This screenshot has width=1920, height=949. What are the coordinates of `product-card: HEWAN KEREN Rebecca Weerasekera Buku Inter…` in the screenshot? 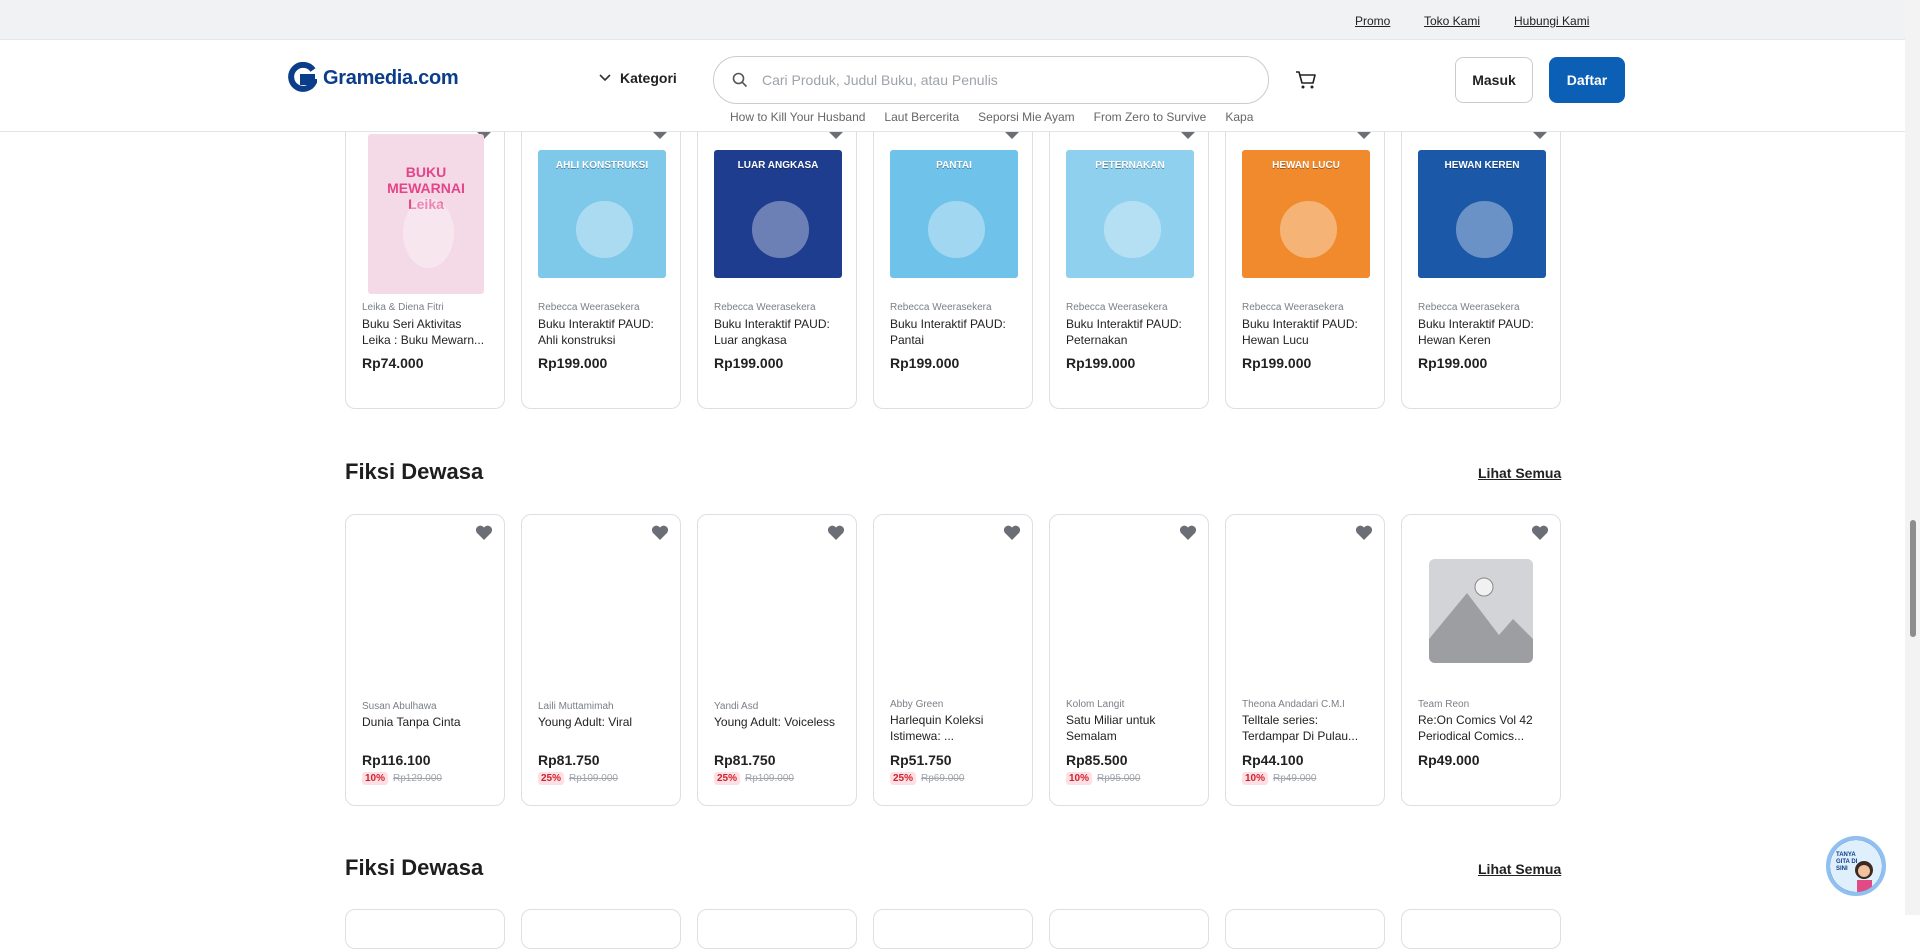 It's located at (1481, 263).